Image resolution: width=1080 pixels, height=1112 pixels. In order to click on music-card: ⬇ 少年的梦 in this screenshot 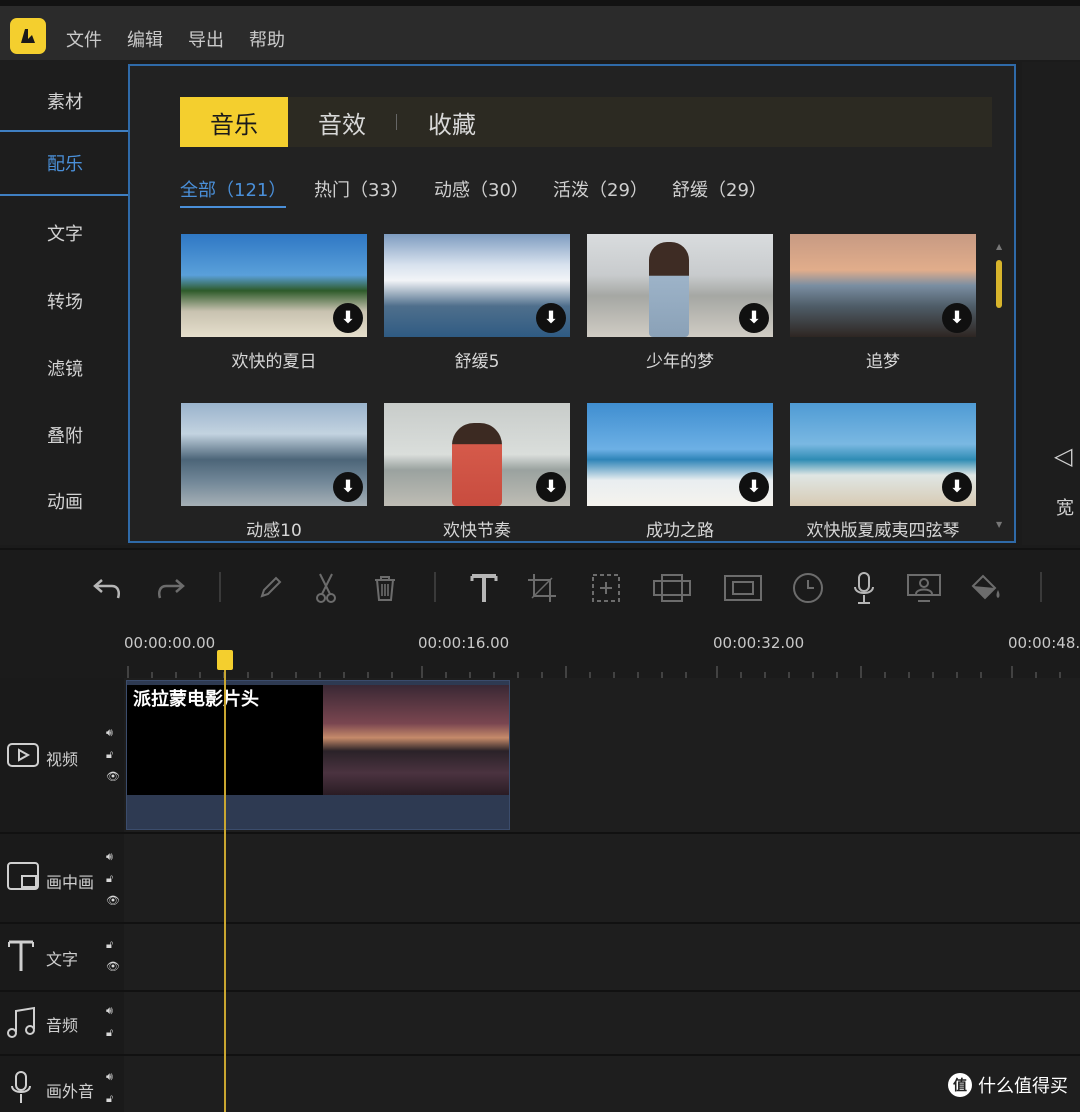, I will do `click(680, 303)`.